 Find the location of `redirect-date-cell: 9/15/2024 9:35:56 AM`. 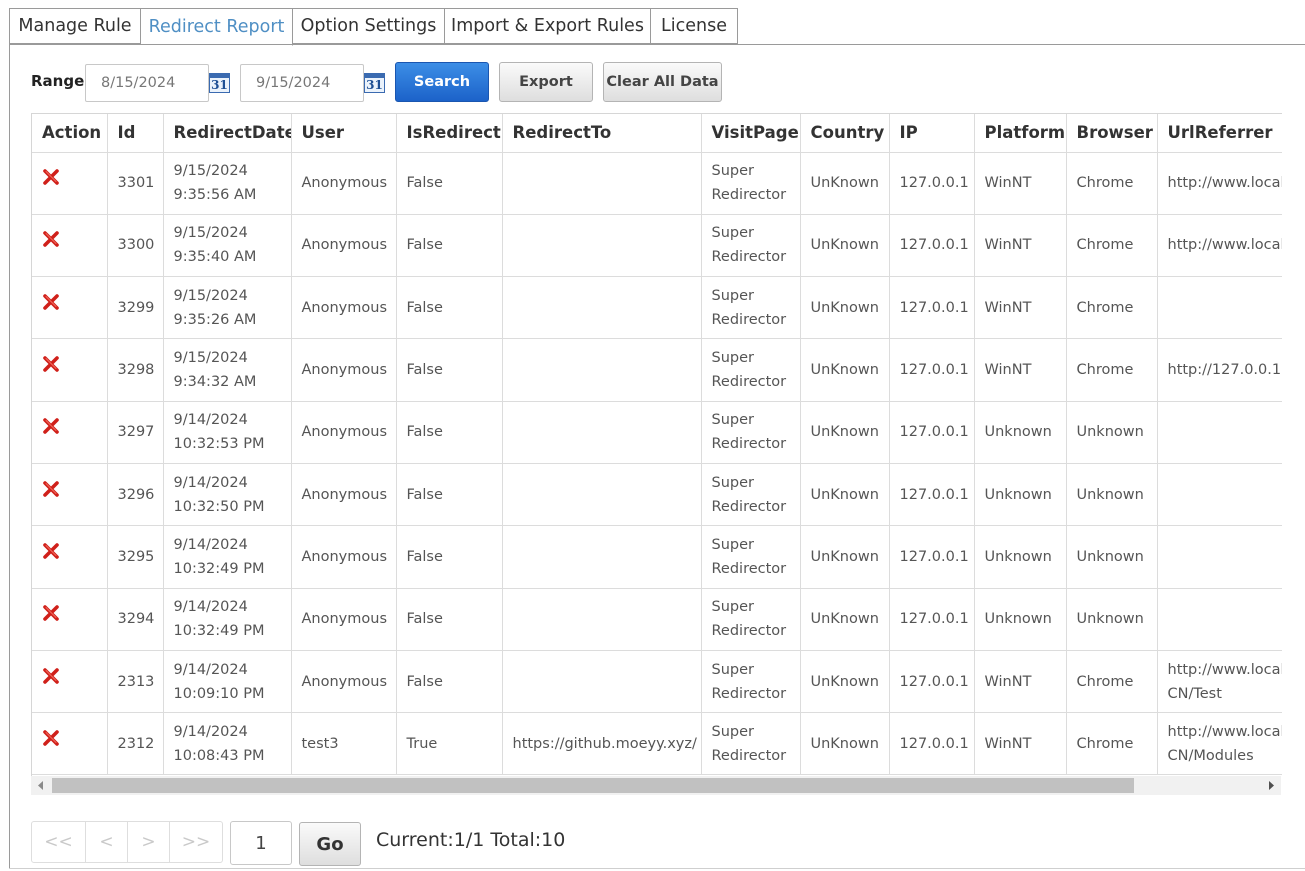

redirect-date-cell: 9/15/2024 9:35:56 AM is located at coordinates (227, 183).